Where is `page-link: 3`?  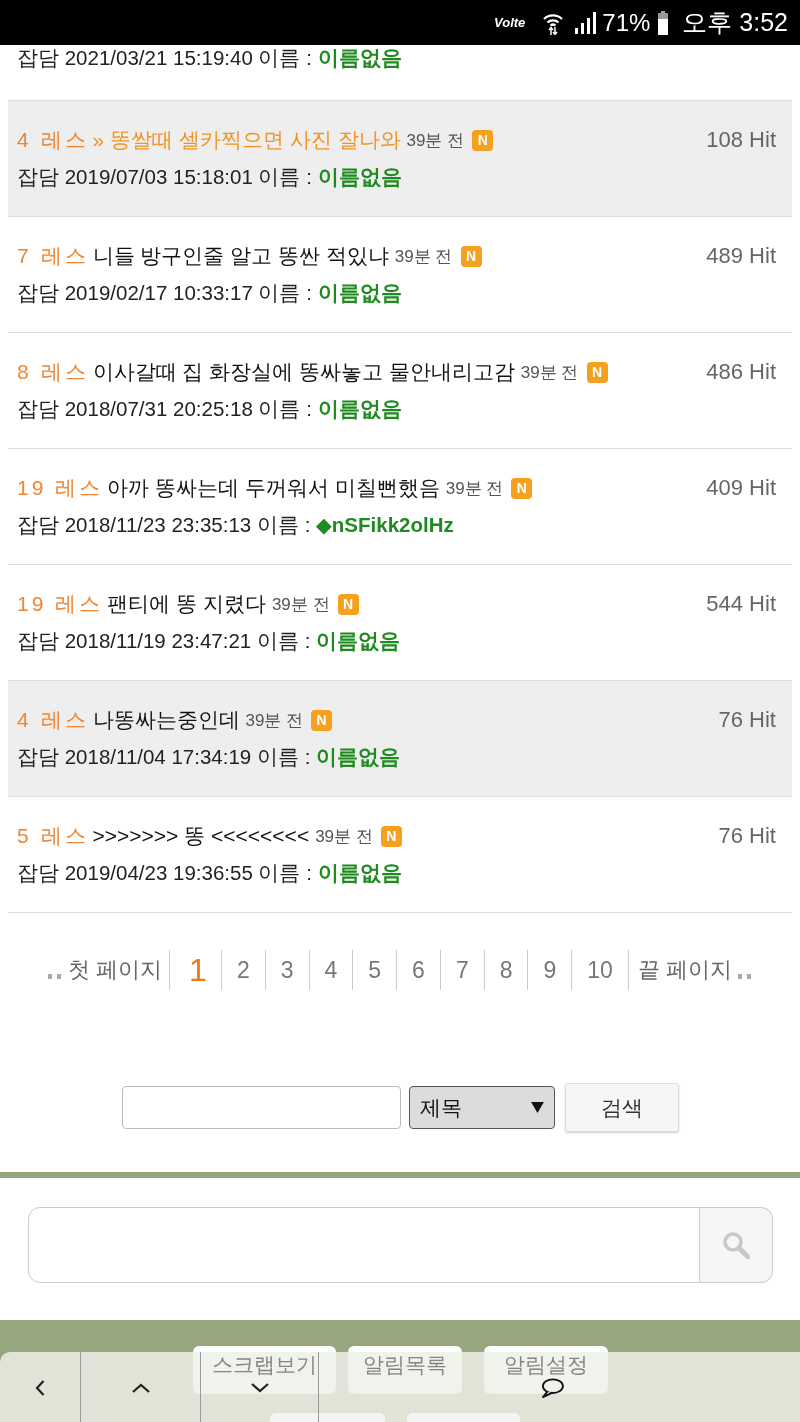 page-link: 3 is located at coordinates (286, 970).